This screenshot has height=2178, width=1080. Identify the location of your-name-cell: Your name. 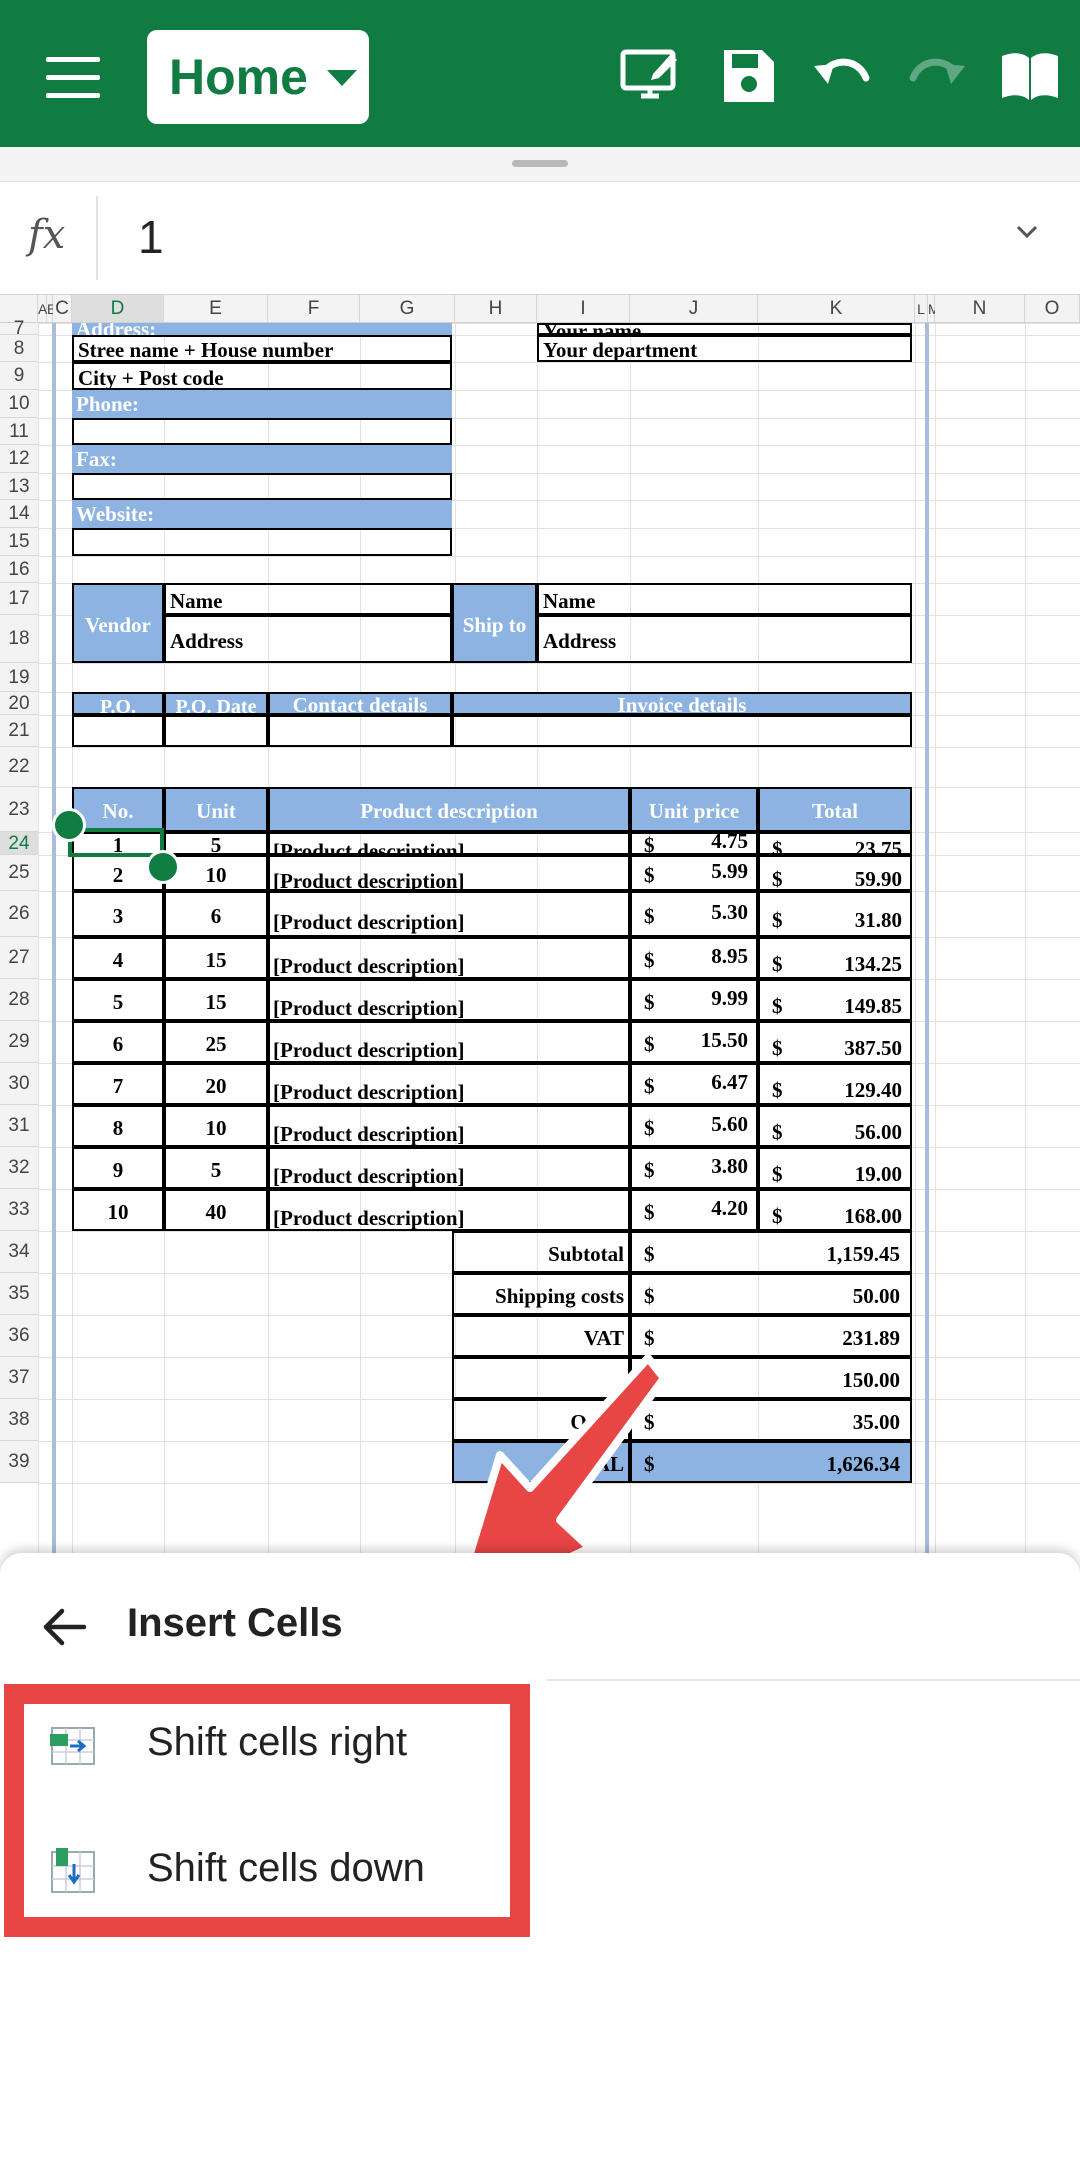
(724, 329).